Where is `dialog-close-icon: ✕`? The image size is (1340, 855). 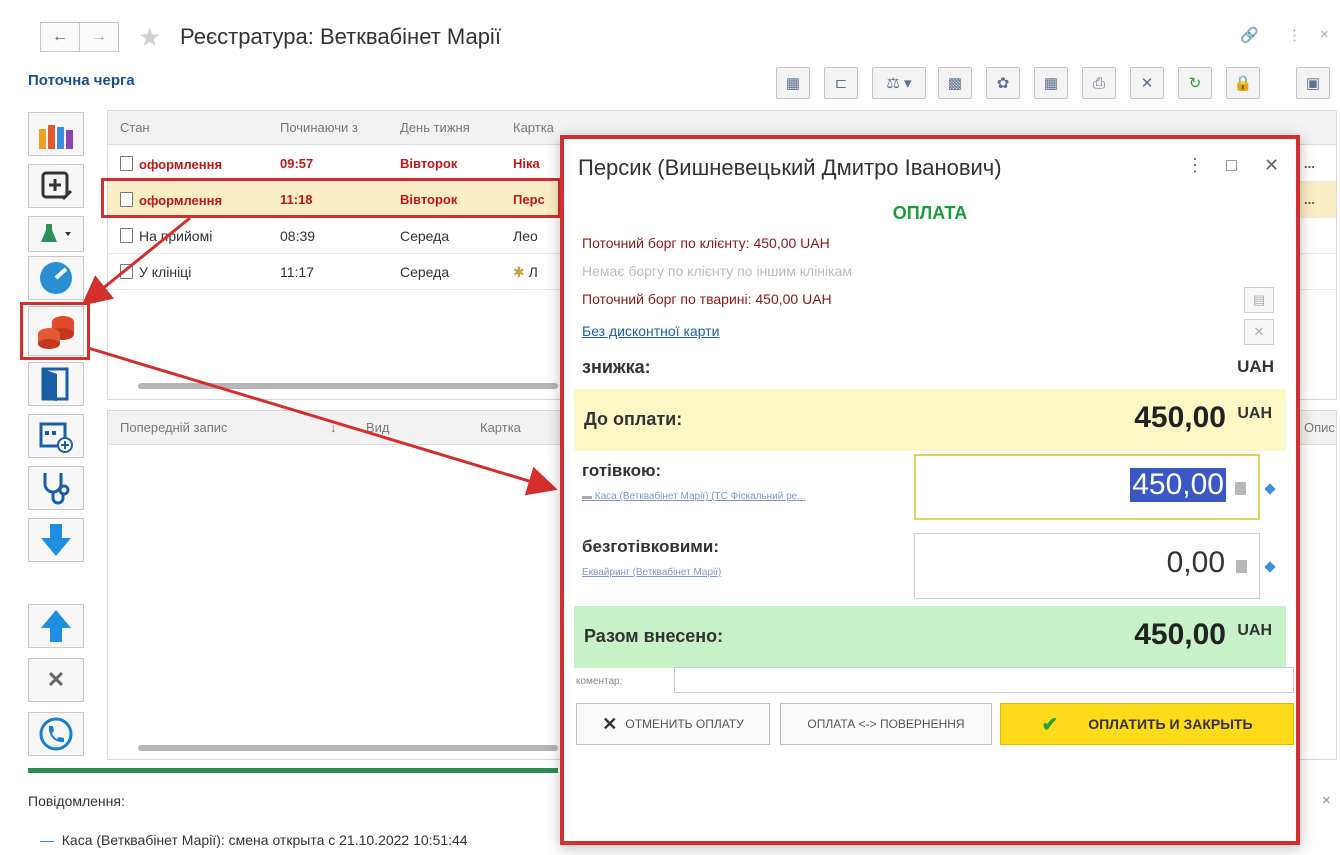
dialog-close-icon: ✕ is located at coordinates (1271, 165).